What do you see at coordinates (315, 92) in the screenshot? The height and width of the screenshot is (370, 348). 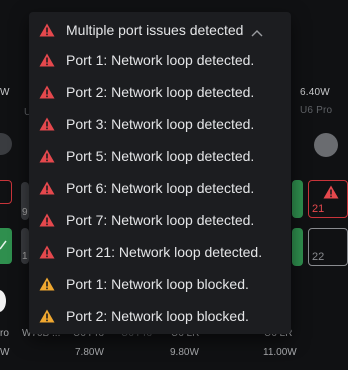 I see `power-readout-right: 6.40W` at bounding box center [315, 92].